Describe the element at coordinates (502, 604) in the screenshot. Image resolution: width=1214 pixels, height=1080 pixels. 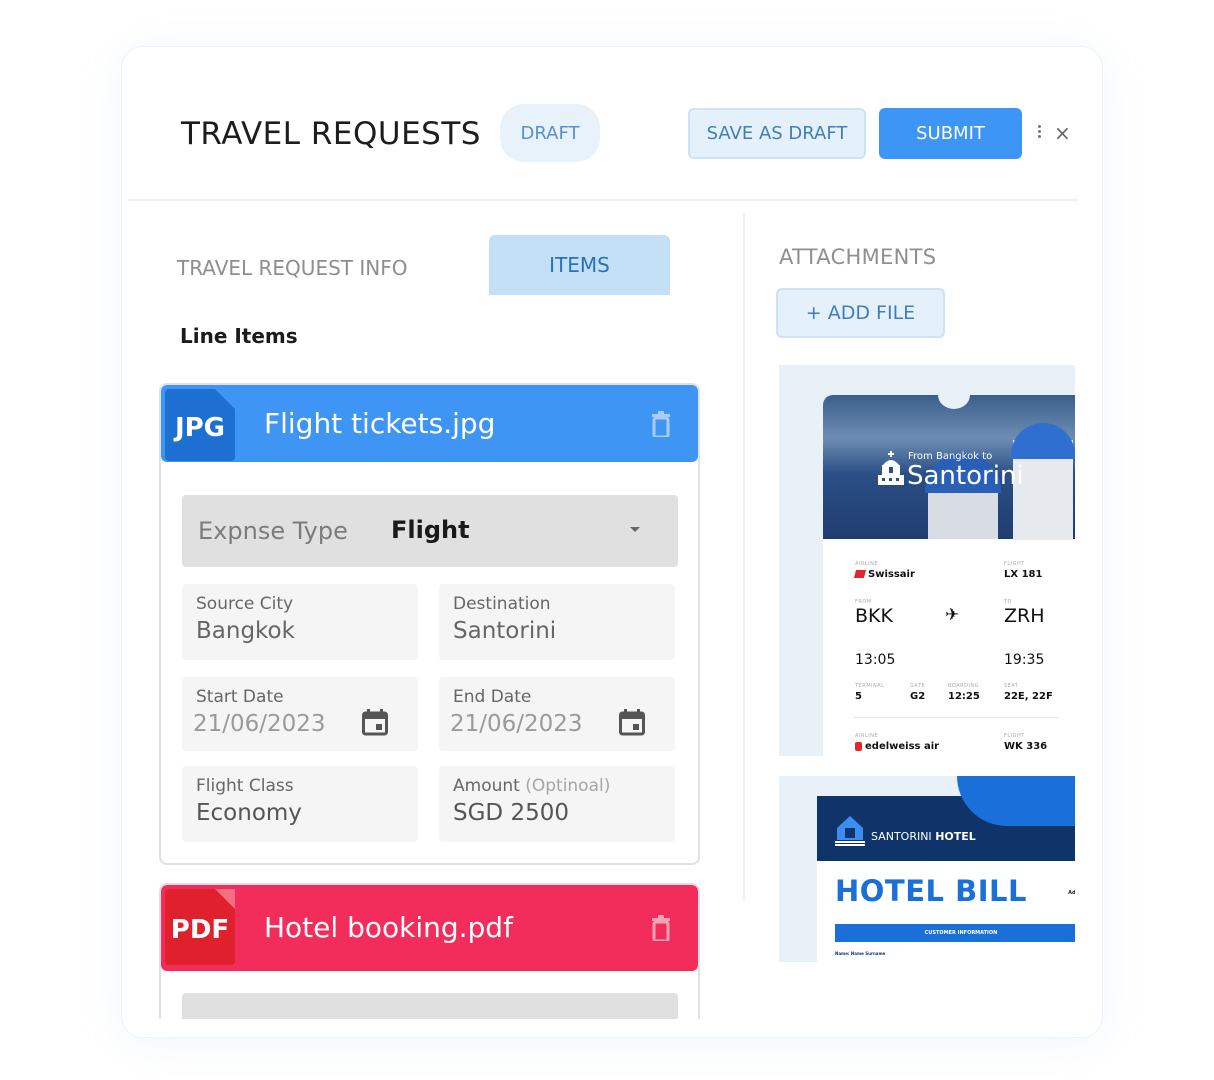
I see `destination-label: Destination` at that location.